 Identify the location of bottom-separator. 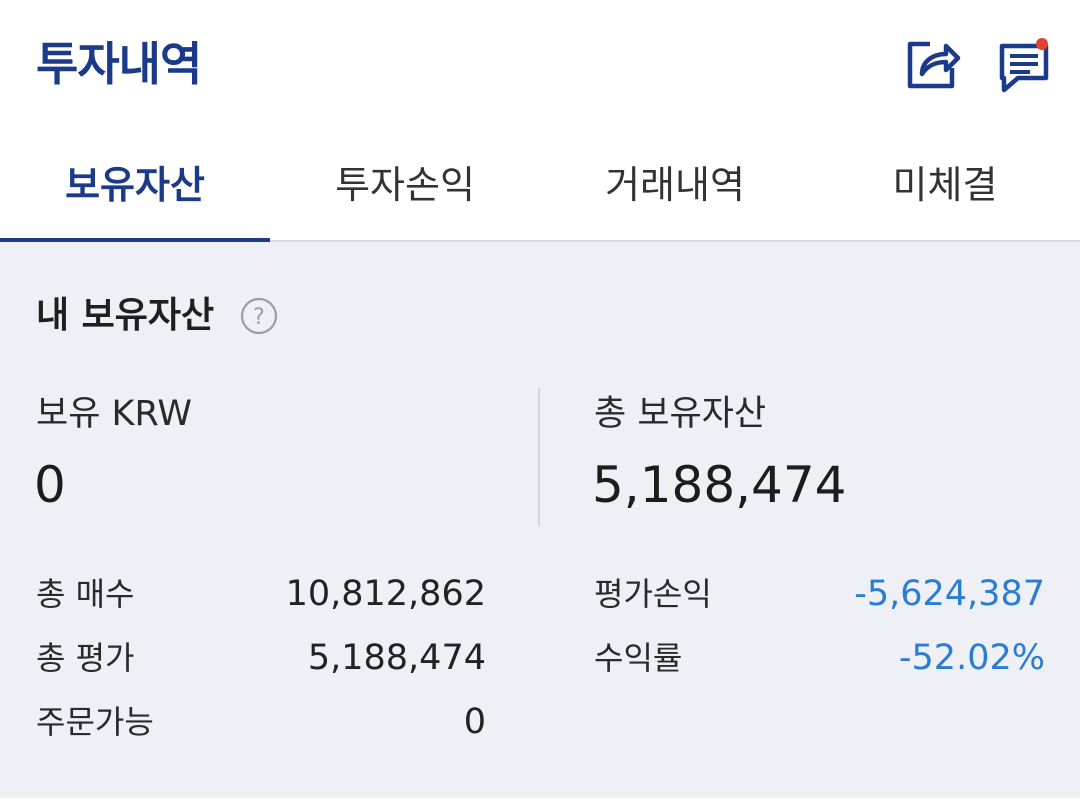
(540, 801).